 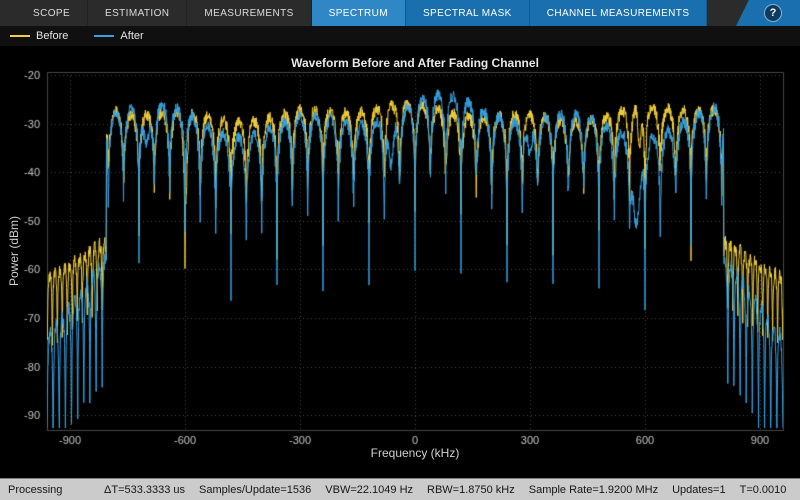 What do you see at coordinates (467, 13) in the screenshot?
I see `tab-spectral-mask: SPECTRAL MASK` at bounding box center [467, 13].